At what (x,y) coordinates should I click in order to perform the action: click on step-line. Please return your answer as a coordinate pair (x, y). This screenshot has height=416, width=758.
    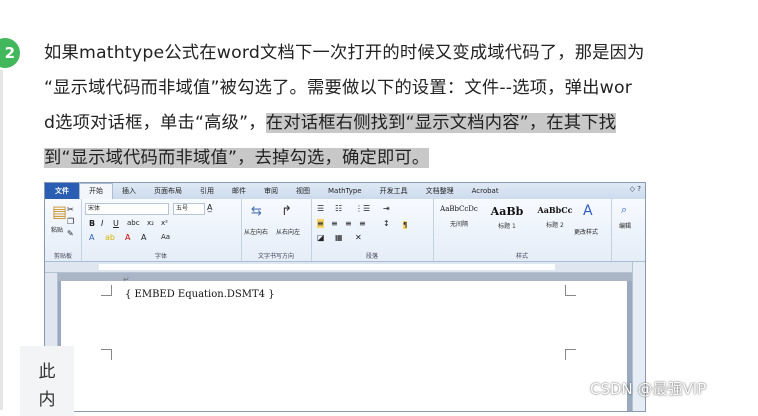
    Looking at the image, I should click on (1, 240).